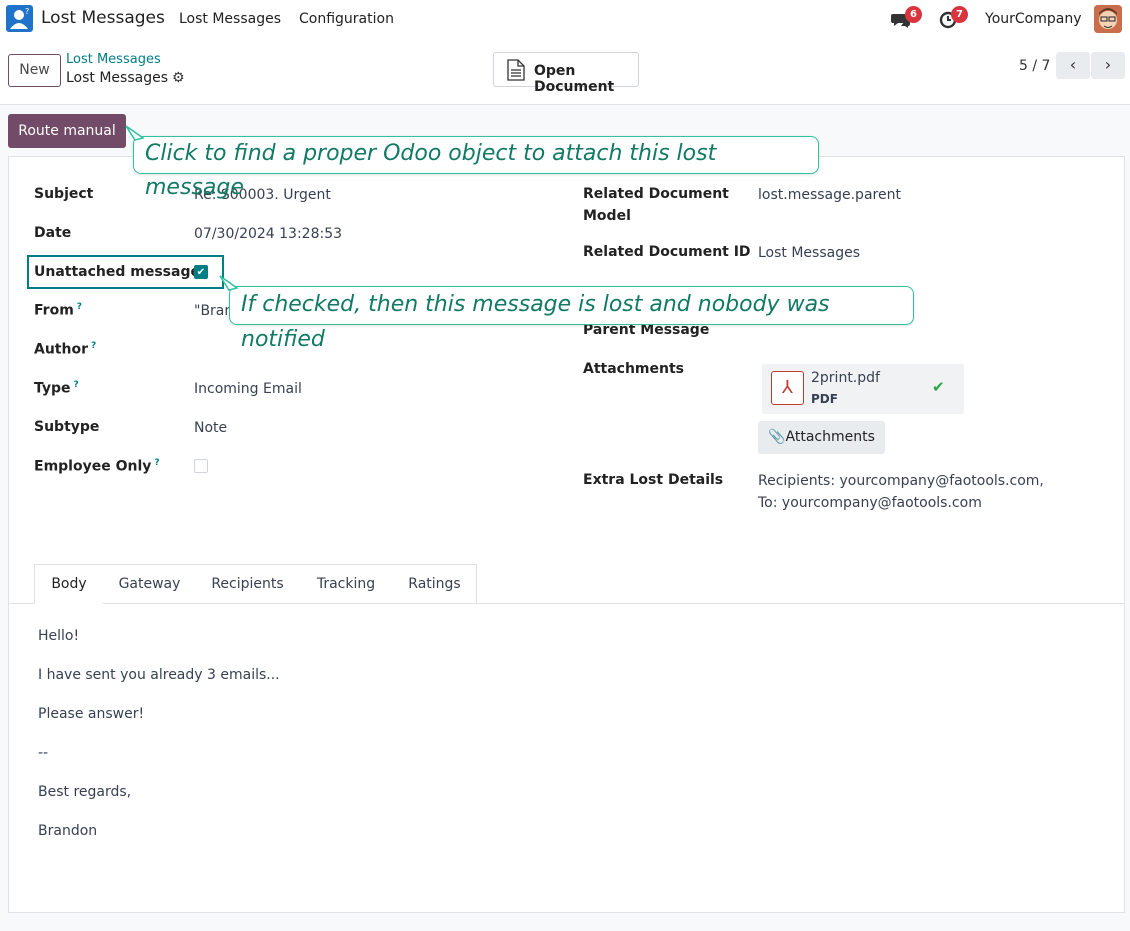 The width and height of the screenshot is (1130, 931). I want to click on gear-icon: ⚙, so click(178, 78).